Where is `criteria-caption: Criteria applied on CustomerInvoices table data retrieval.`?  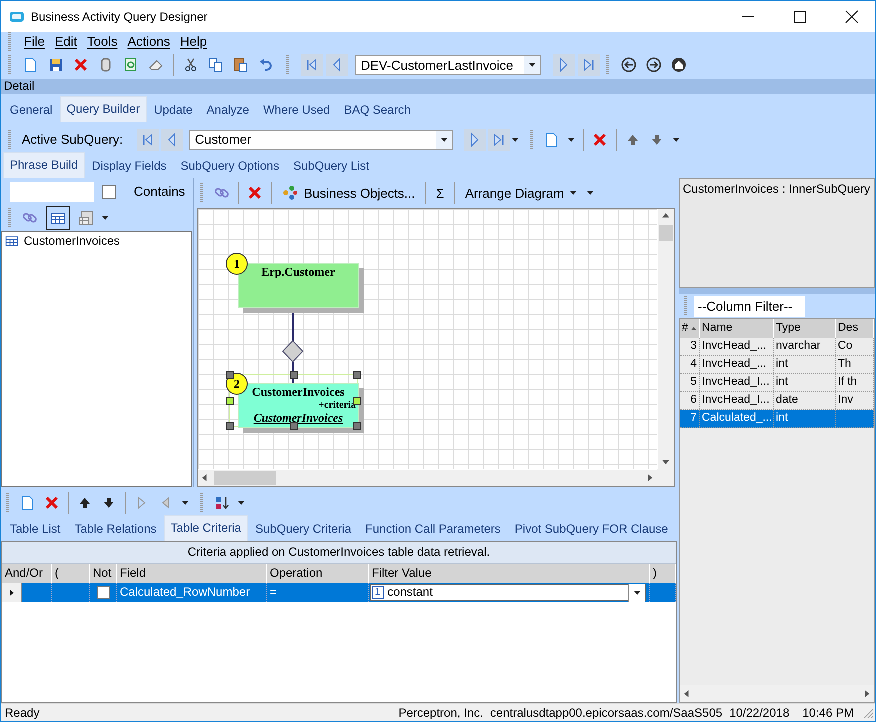
criteria-caption: Criteria applied on CustomerInvoices table data retrieval. is located at coordinates (339, 553).